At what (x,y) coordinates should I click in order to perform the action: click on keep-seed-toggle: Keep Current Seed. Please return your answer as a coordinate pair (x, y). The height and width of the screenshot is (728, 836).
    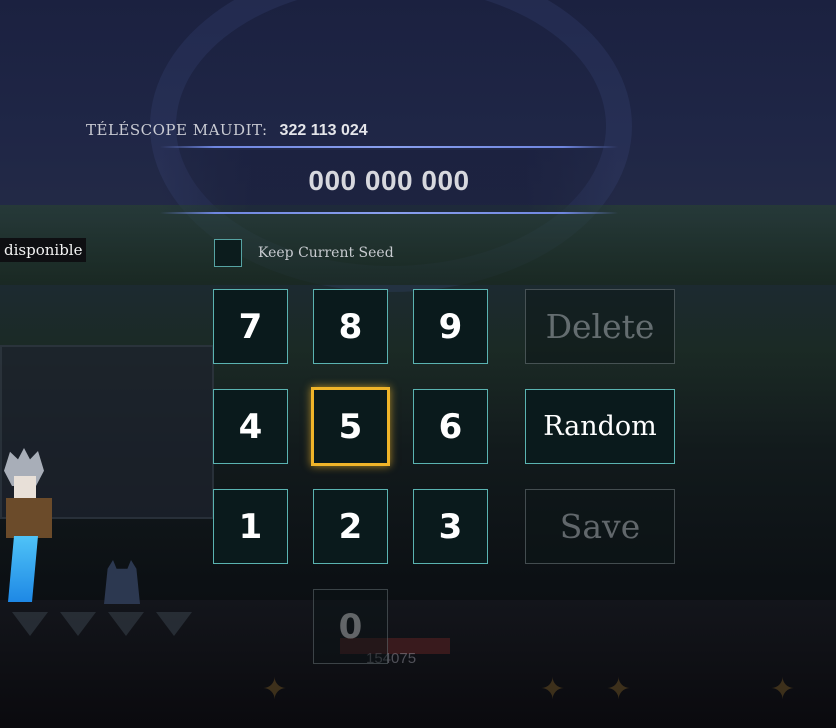
    Looking at the image, I should click on (304, 253).